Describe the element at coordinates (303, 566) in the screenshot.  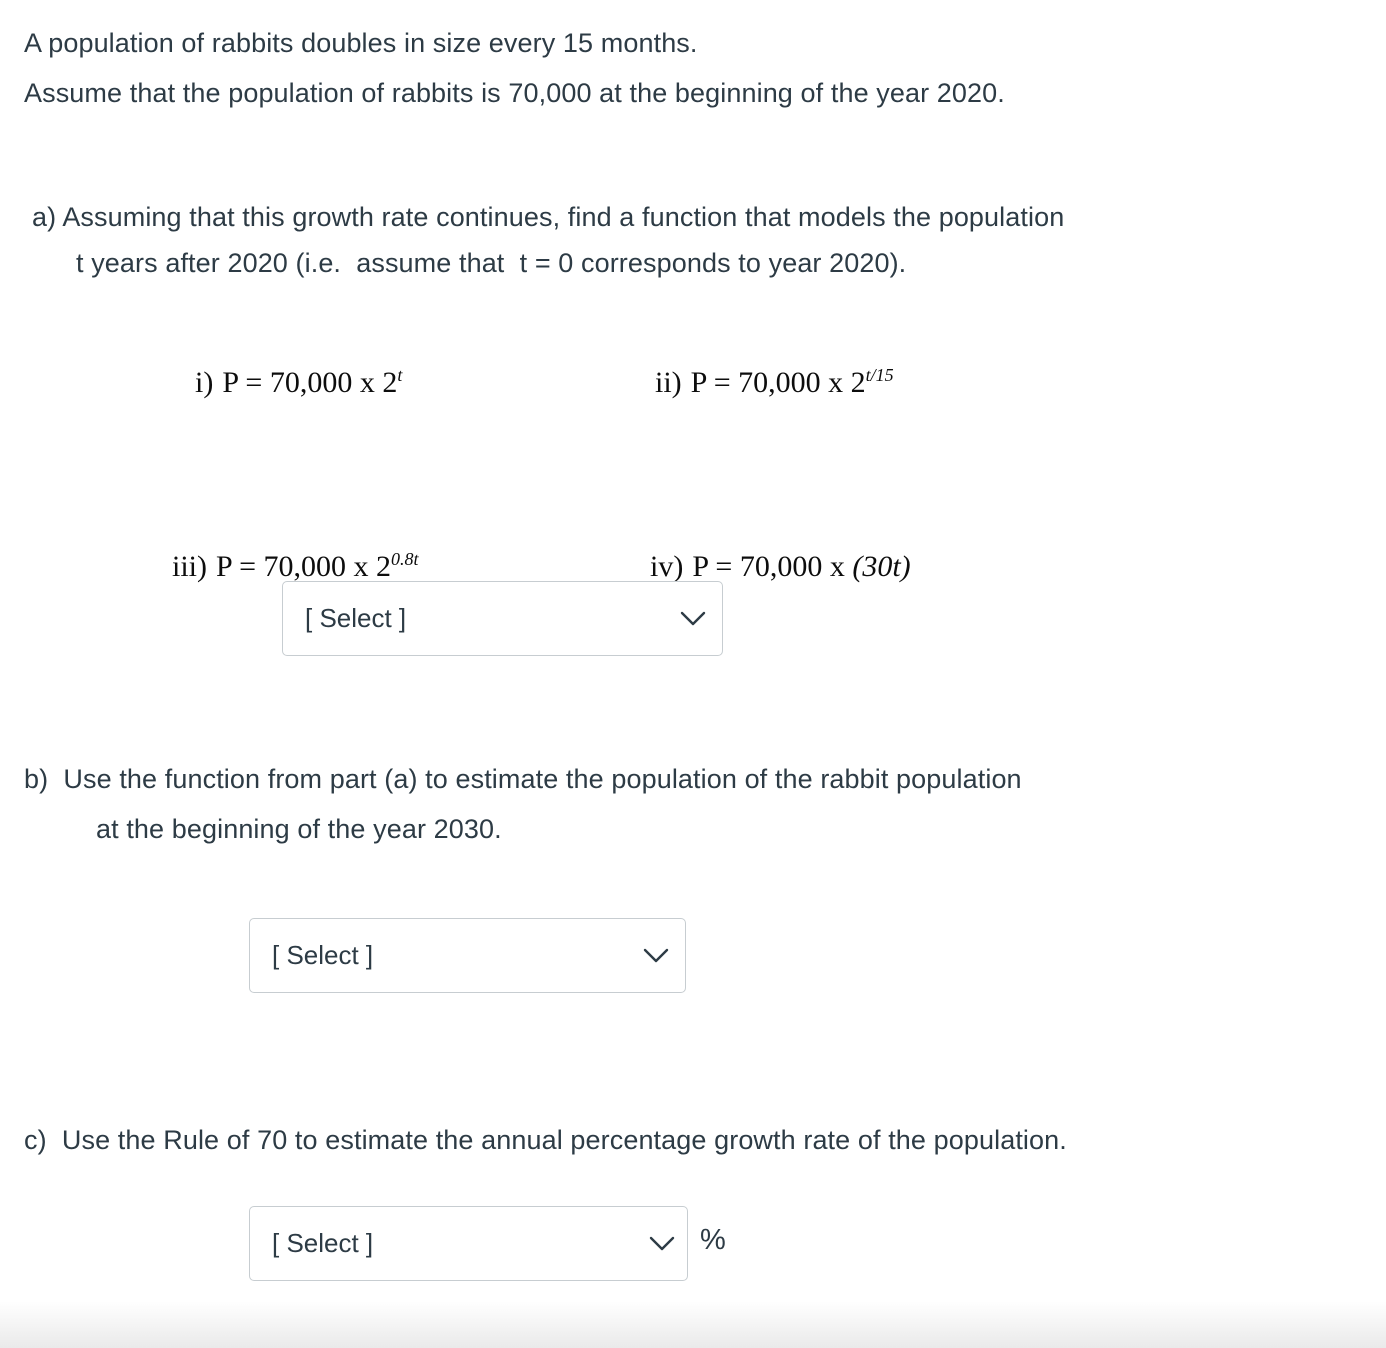
I see `answer-choice-iii-expression: P = 70,000 x 2` at that location.